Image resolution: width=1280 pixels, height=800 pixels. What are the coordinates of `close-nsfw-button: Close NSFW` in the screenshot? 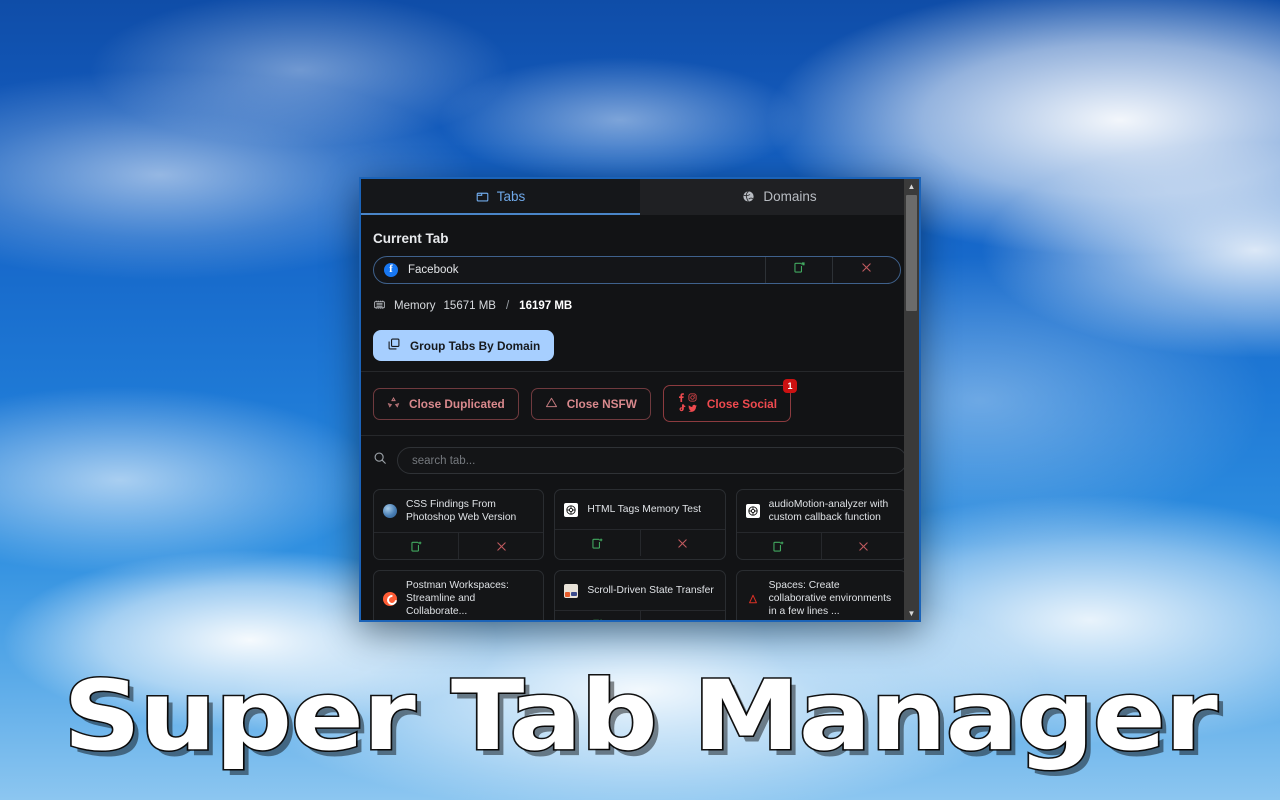 It's located at (590, 403).